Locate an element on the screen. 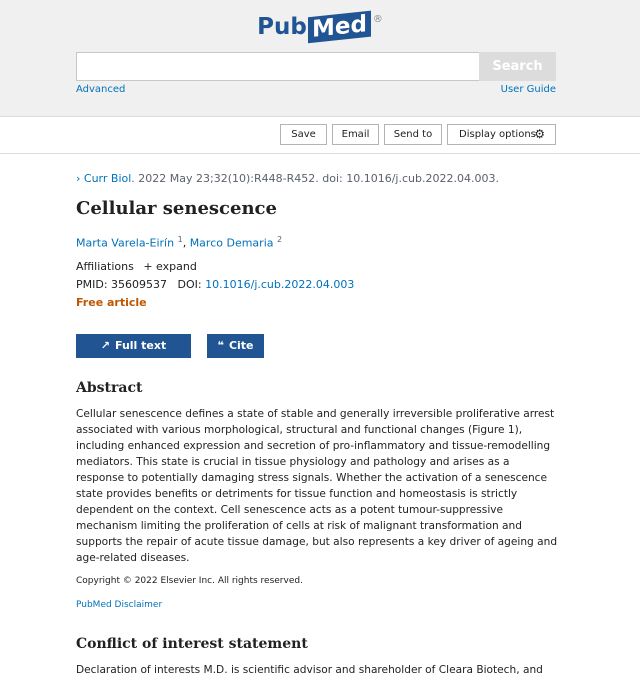 The height and width of the screenshot is (676, 640). pubmed-logo: Pub Med ® is located at coordinates (320, 27).